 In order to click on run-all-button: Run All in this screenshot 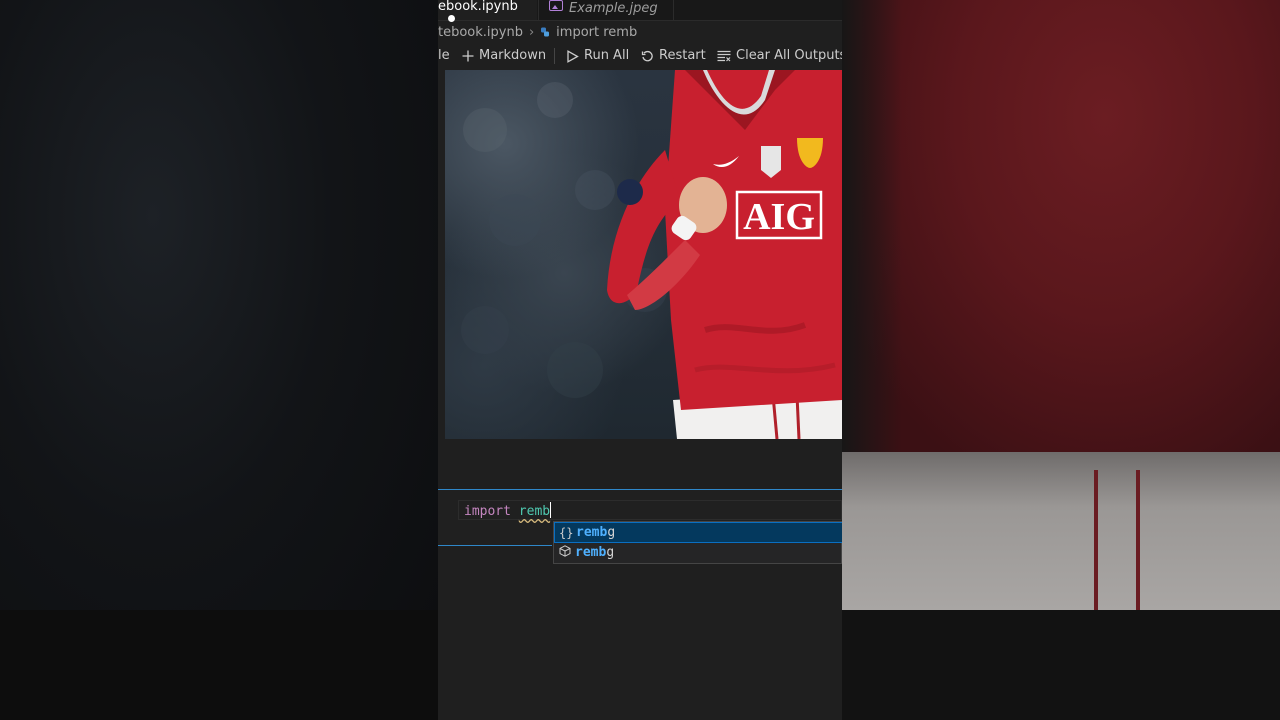, I will do `click(597, 56)`.